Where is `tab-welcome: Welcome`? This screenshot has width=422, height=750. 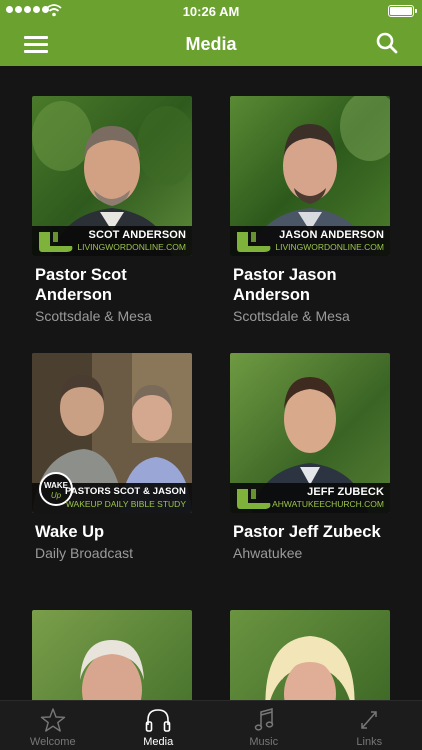
tab-welcome: Welcome is located at coordinates (53, 725).